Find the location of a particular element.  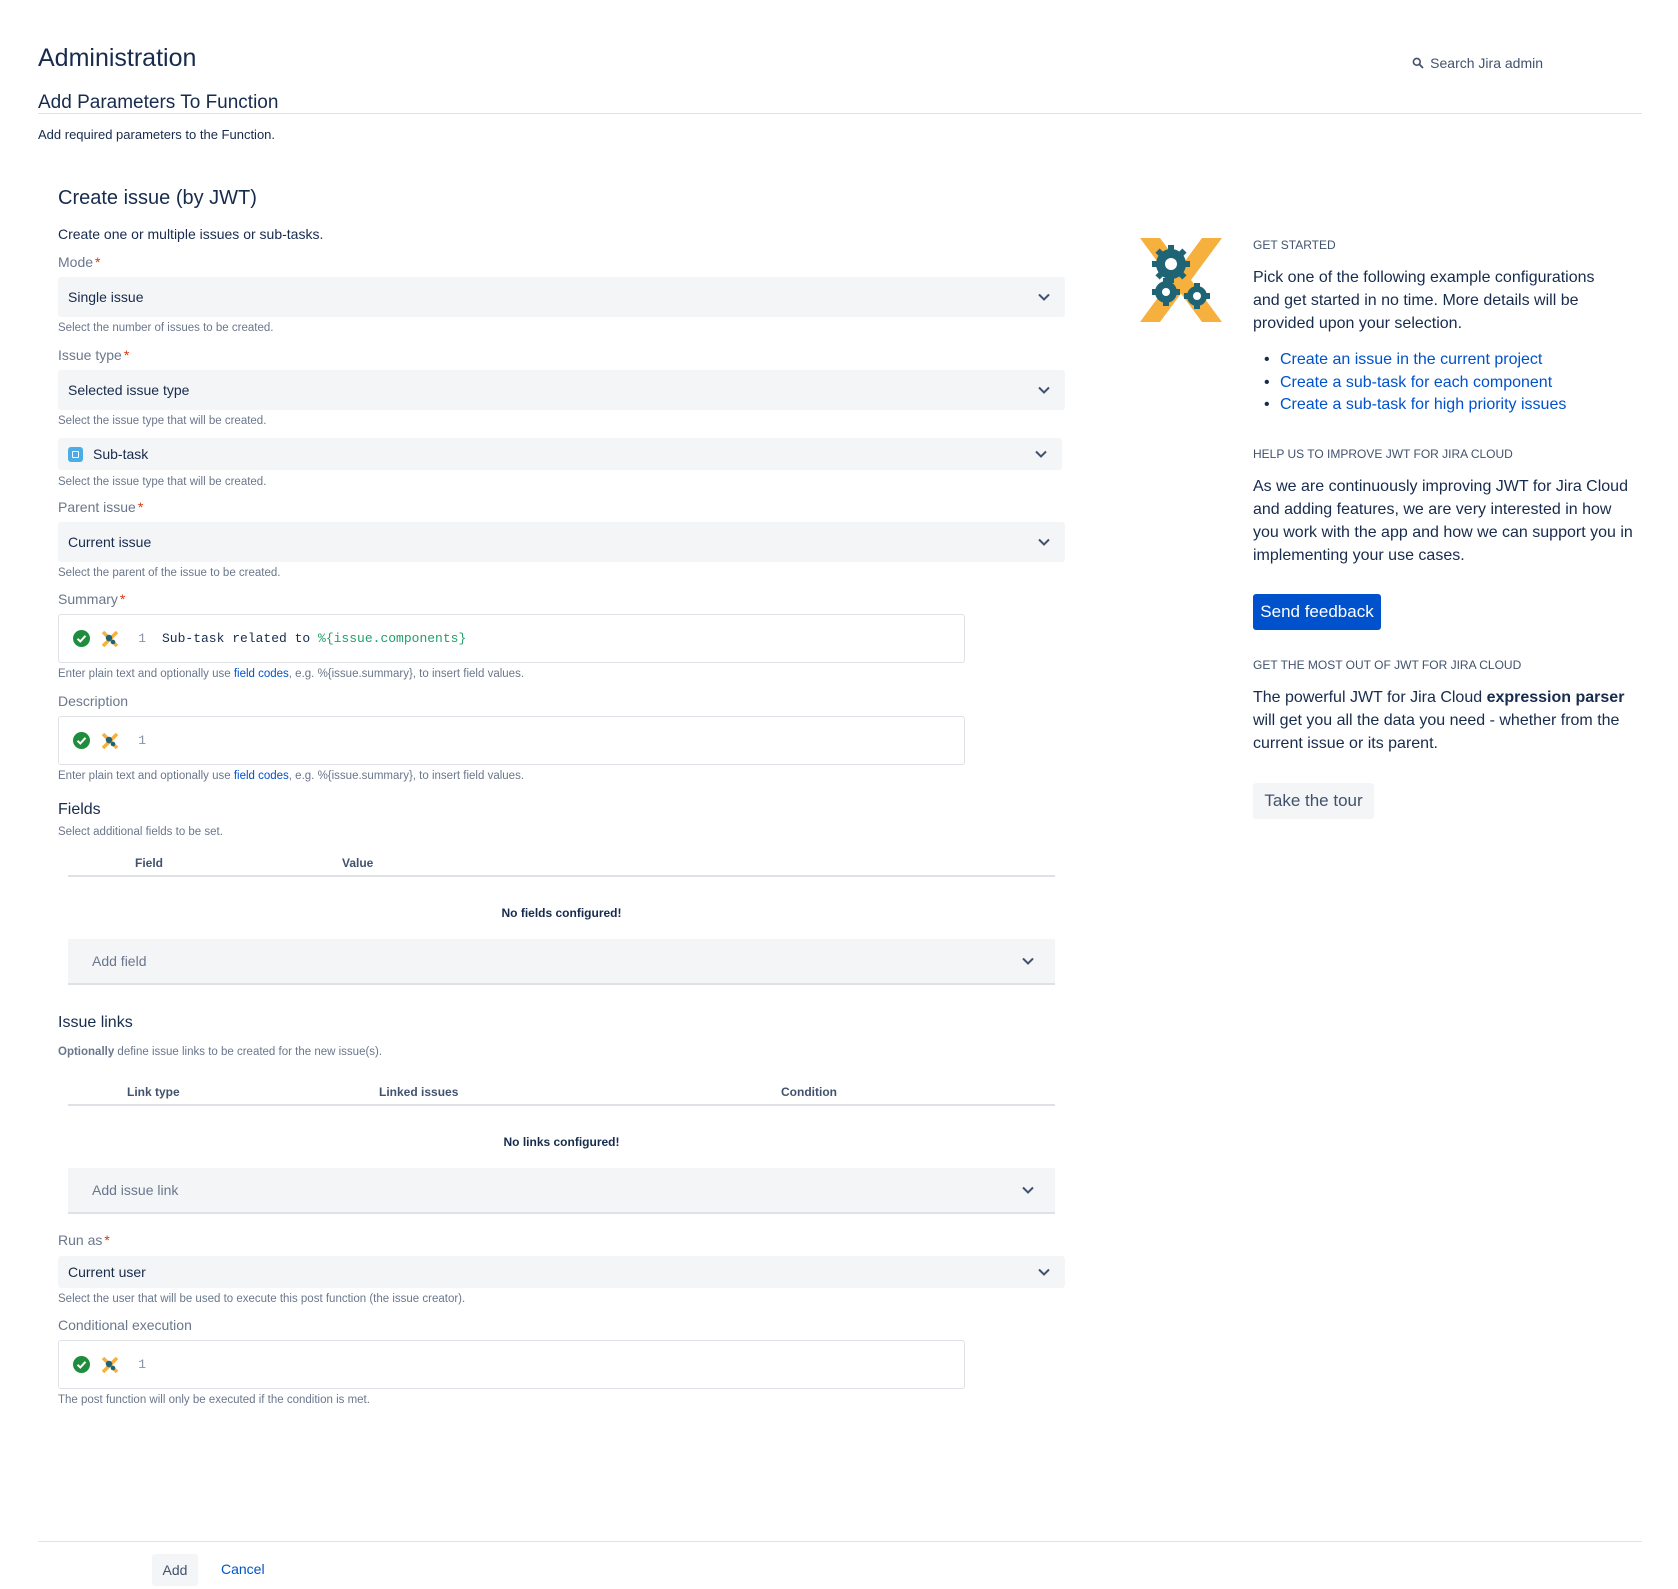

conditional-label: Conditional execution is located at coordinates (125, 1325).